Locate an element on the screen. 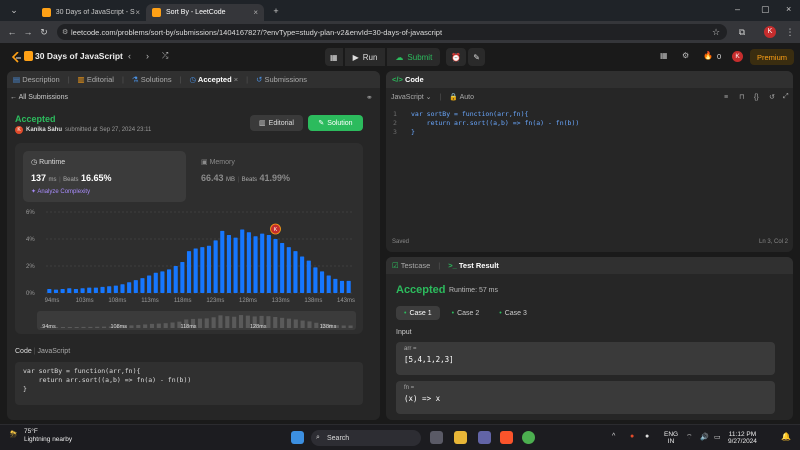 This screenshot has width=800, height=450. language-indicator: ENG IN is located at coordinates (671, 438).